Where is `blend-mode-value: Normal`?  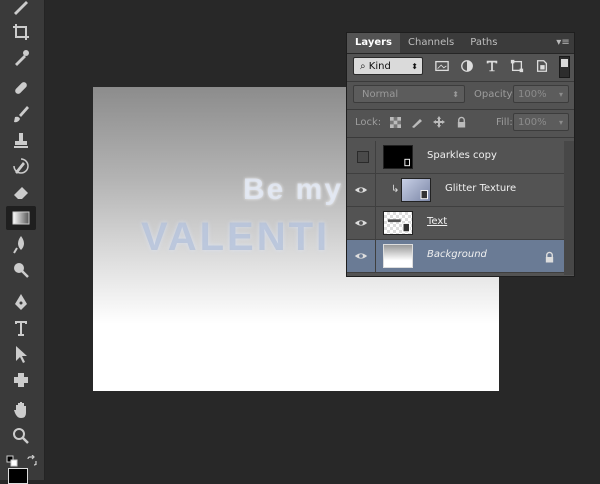
blend-mode-value: Normal is located at coordinates (380, 94).